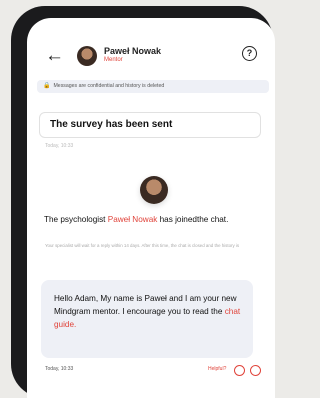 This screenshot has height=398, width=320. What do you see at coordinates (87, 56) in the screenshot?
I see `avatar` at bounding box center [87, 56].